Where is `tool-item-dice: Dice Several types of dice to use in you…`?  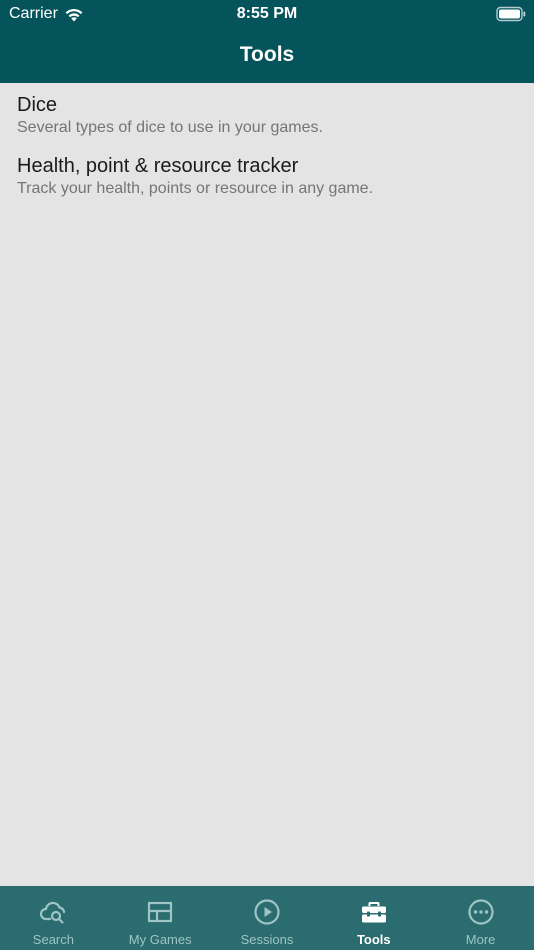 tool-item-dice: Dice Several types of dice to use in you… is located at coordinates (267, 113).